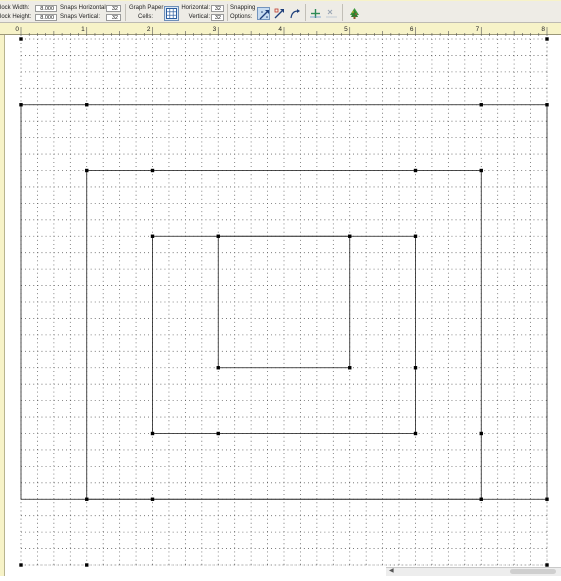 The width and height of the screenshot is (561, 581). What do you see at coordinates (391, 571) in the screenshot?
I see `scroll-left-arrow-icon: ◀` at bounding box center [391, 571].